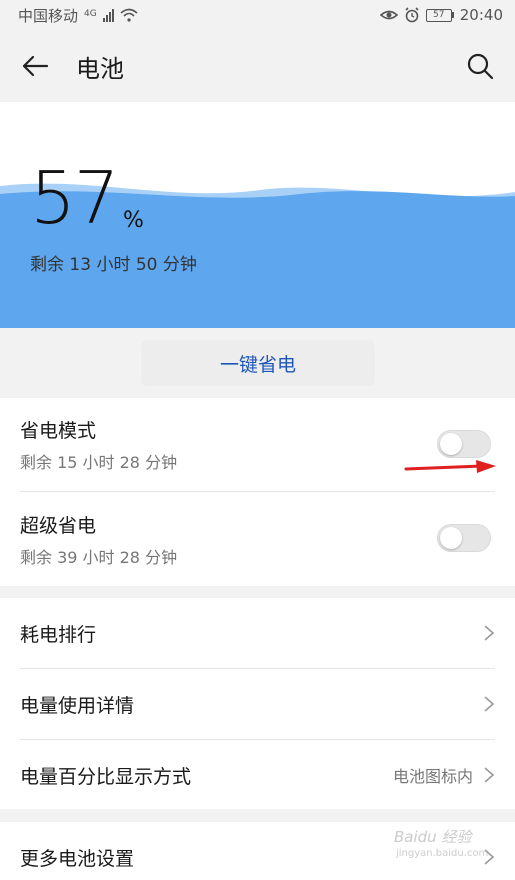 The width and height of the screenshot is (515, 880). Describe the element at coordinates (481, 15) in the screenshot. I see `clock: 20:40` at that location.